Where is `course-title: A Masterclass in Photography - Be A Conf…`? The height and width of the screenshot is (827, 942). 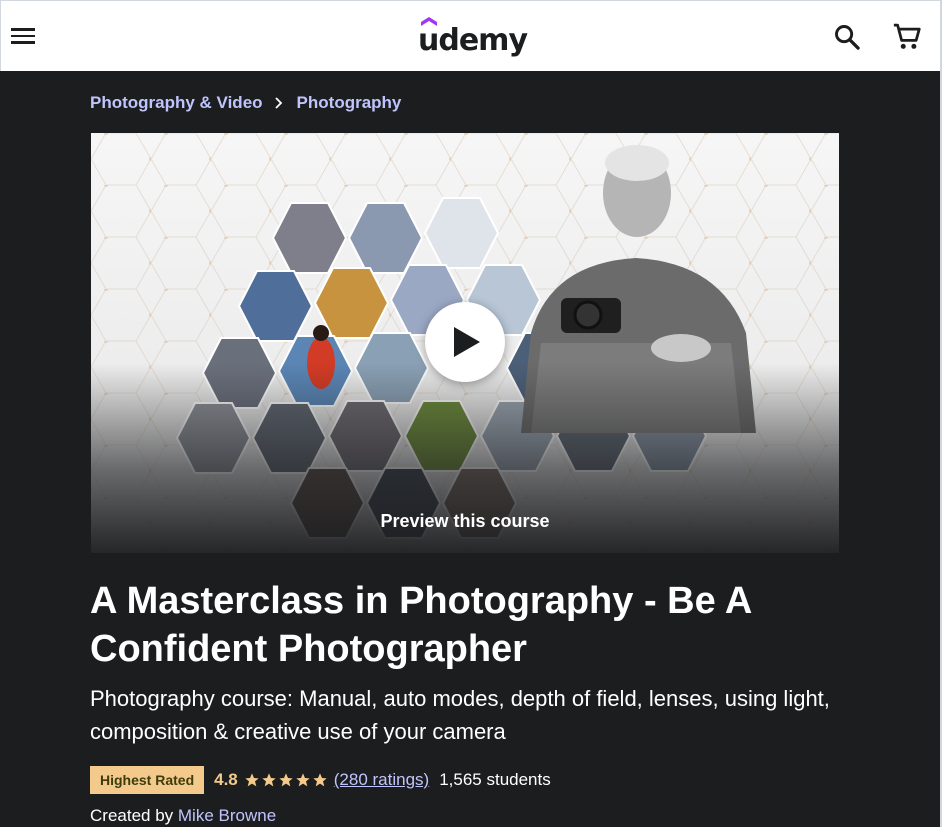
course-title: A Masterclass in Photography - Be A Conf… is located at coordinates (420, 625).